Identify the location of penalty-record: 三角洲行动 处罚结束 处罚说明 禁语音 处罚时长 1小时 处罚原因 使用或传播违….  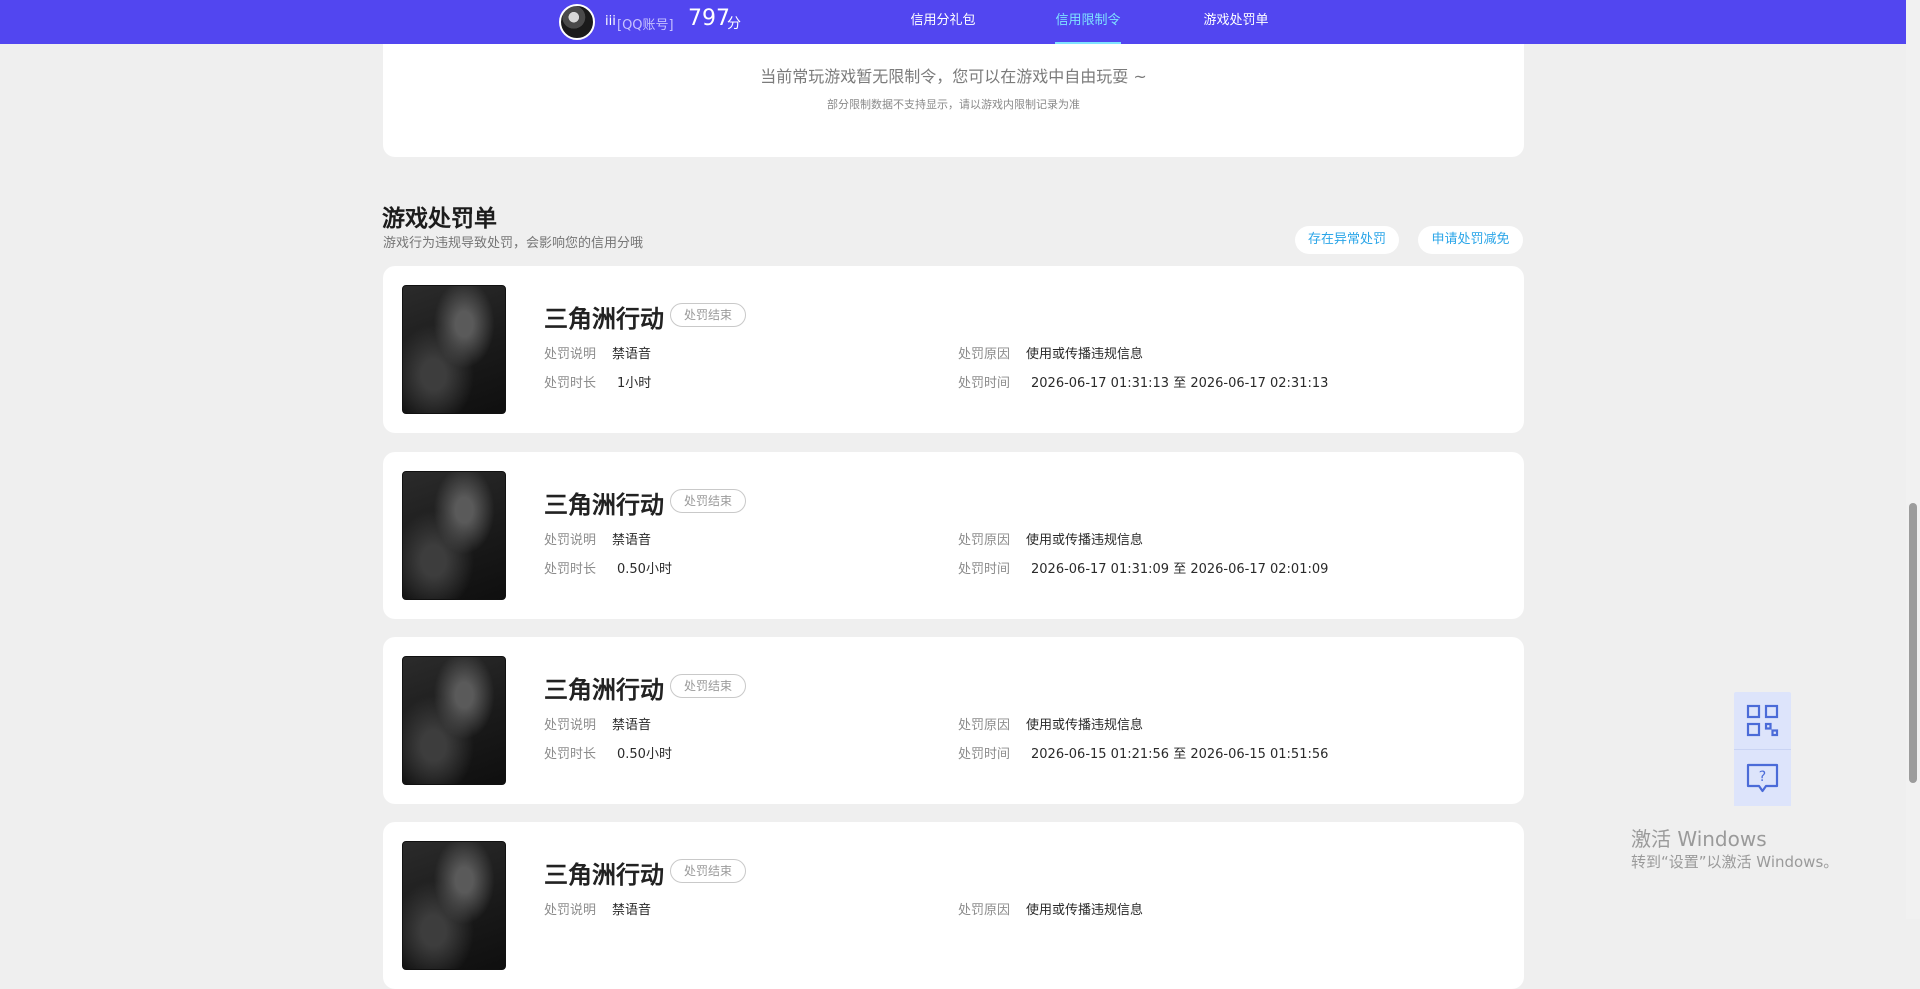
(953, 349).